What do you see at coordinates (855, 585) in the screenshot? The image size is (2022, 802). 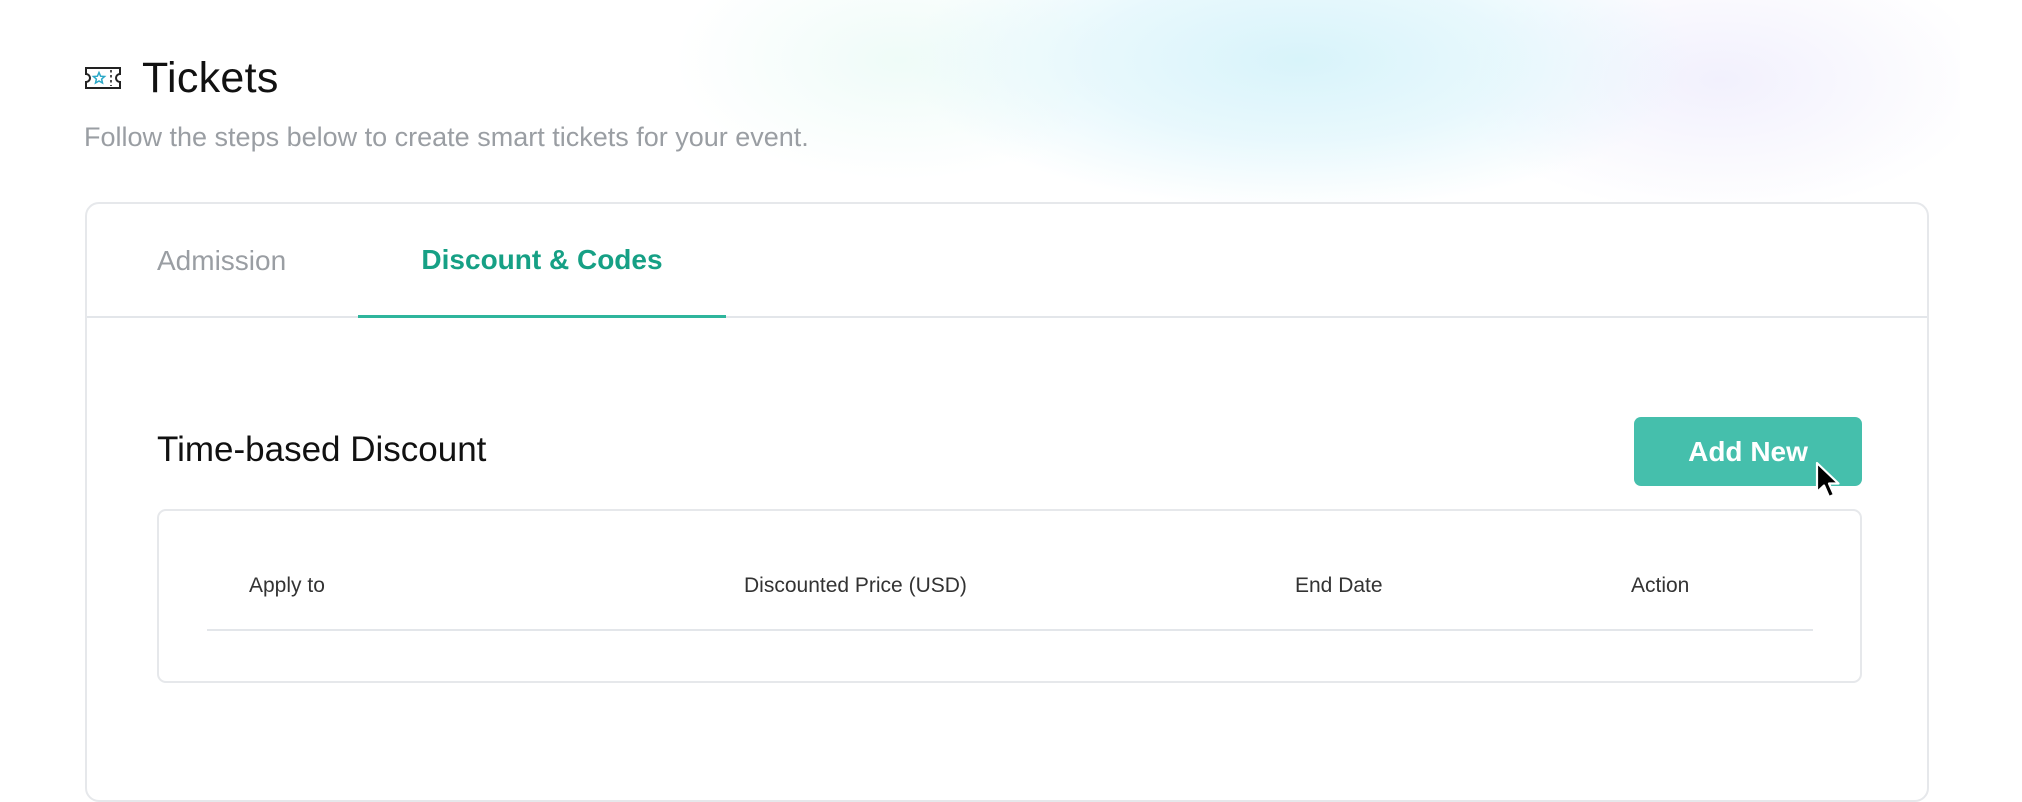 I see `column-header-discounted-price: Discounted Price (USD)` at bounding box center [855, 585].